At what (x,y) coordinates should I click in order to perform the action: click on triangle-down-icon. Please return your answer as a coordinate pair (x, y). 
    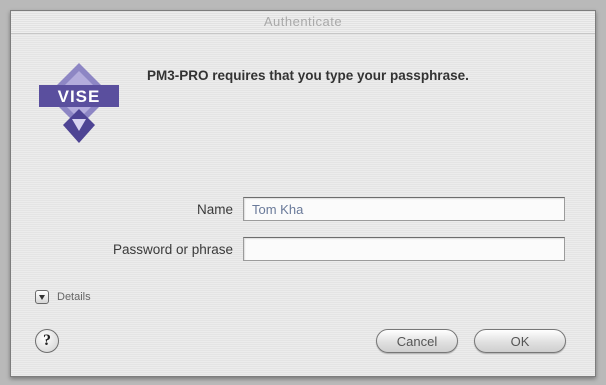
    Looking at the image, I should click on (42, 297).